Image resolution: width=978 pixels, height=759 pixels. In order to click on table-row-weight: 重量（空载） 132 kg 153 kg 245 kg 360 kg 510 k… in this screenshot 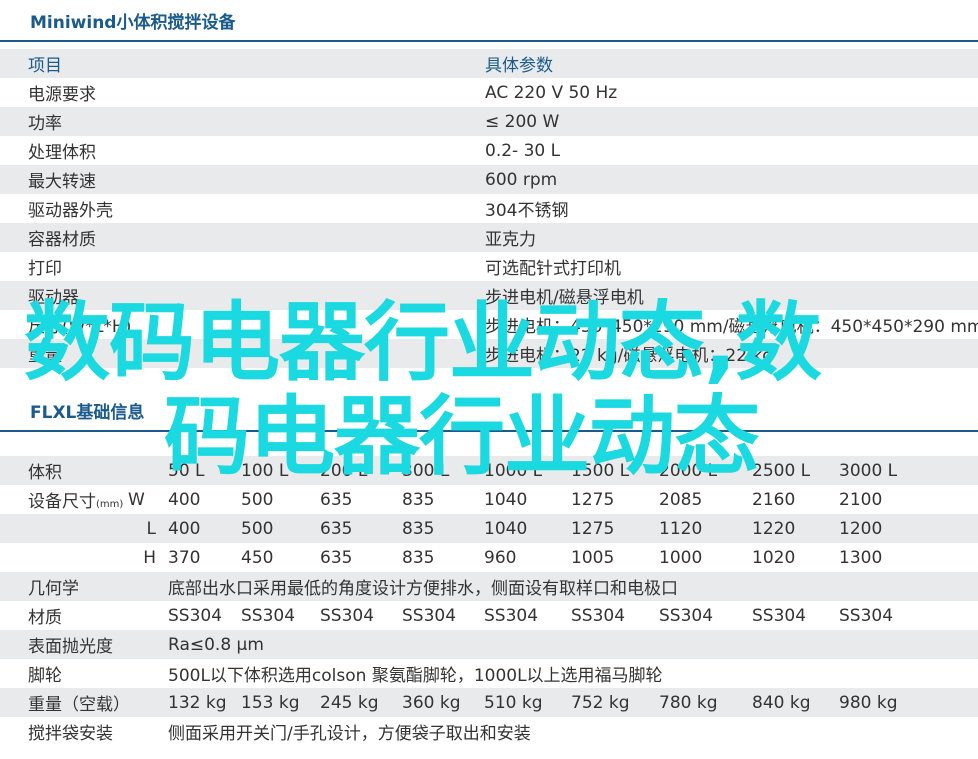, I will do `click(489, 702)`.